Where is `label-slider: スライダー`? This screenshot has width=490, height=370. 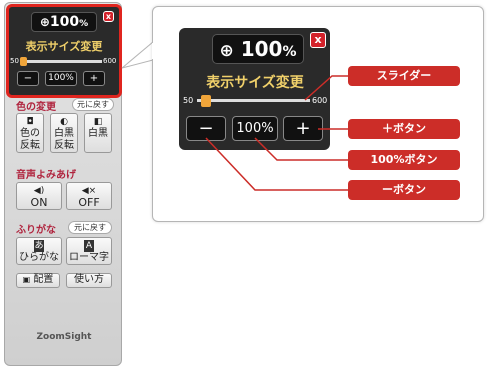
label-slider: スライダー is located at coordinates (404, 76).